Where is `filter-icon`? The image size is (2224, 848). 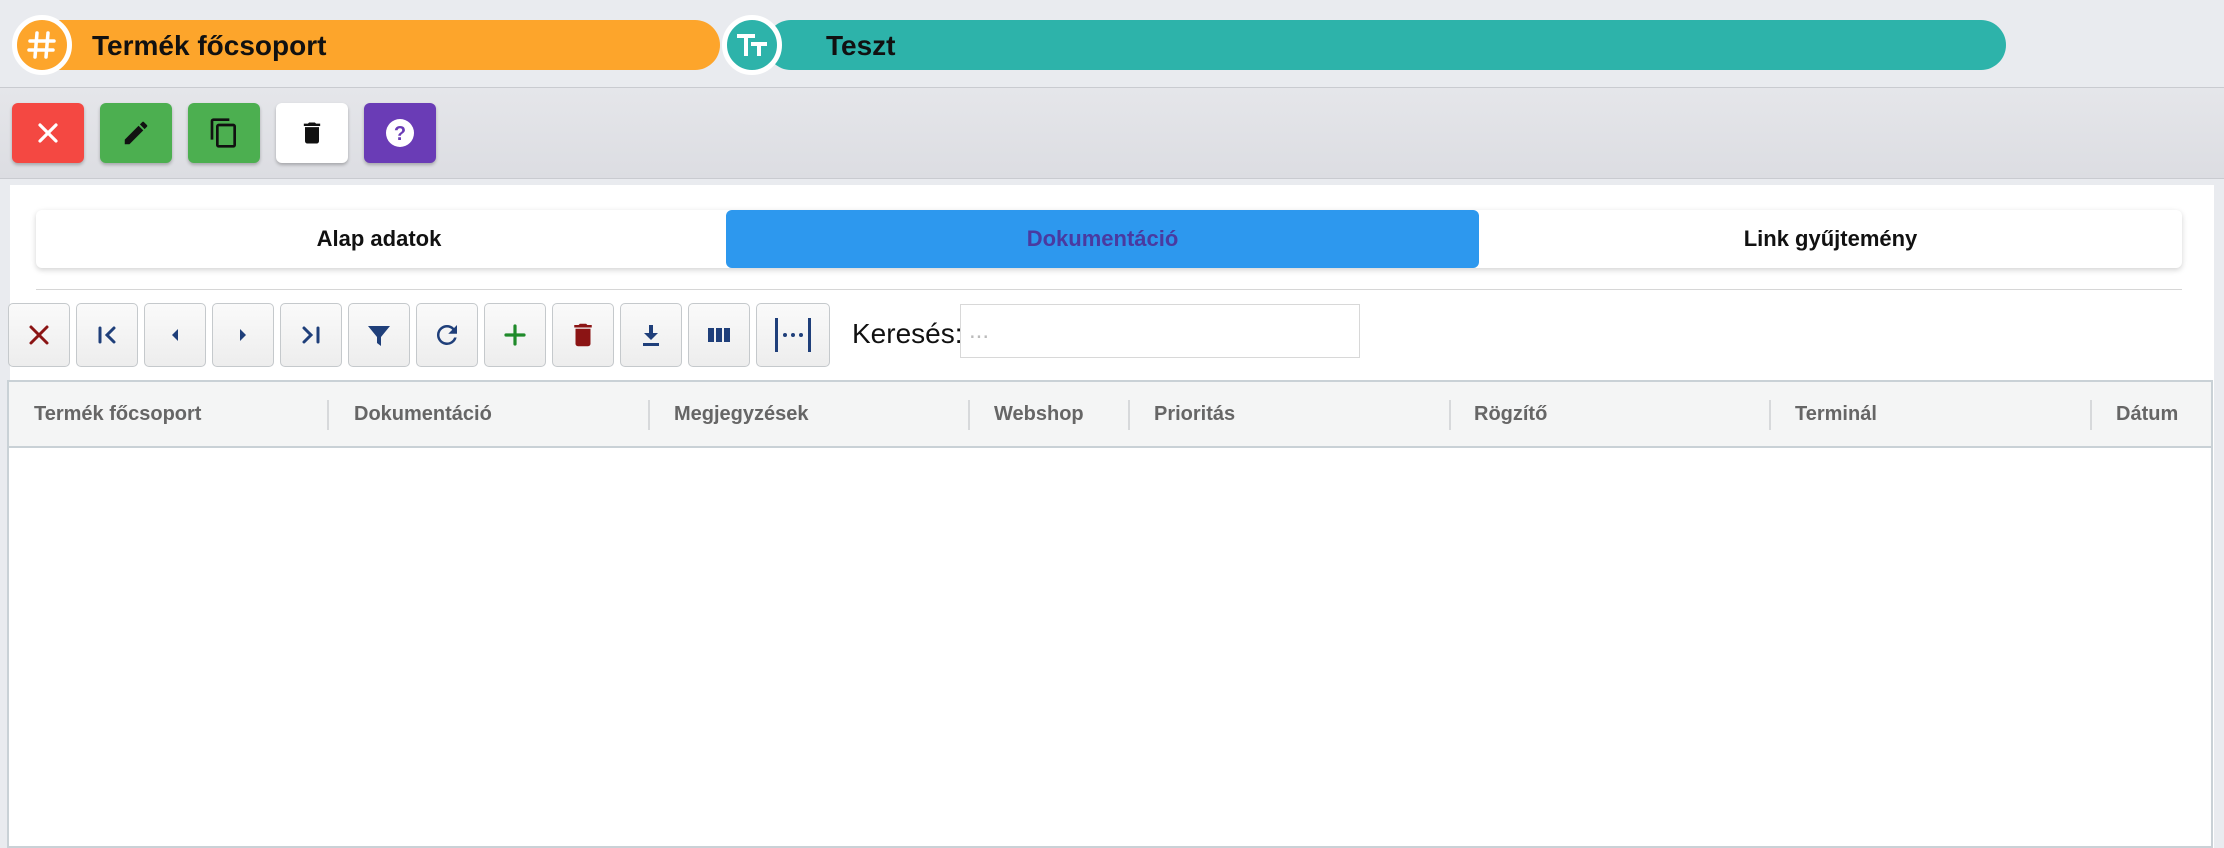
filter-icon is located at coordinates (379, 336).